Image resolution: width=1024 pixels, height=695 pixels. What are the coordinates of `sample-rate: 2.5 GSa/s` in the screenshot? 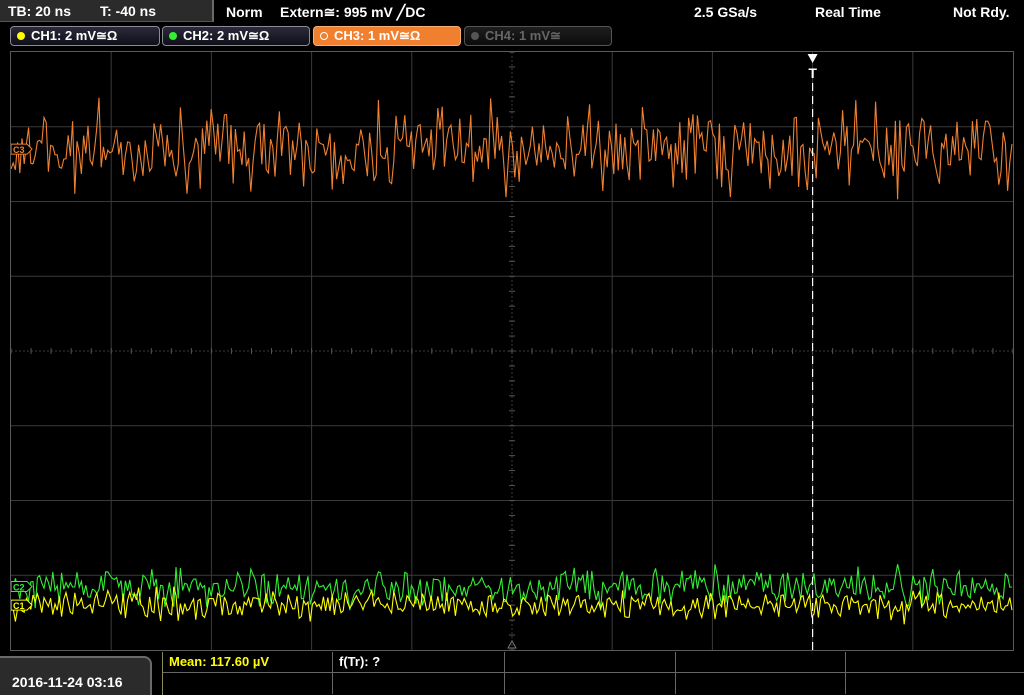 It's located at (726, 12).